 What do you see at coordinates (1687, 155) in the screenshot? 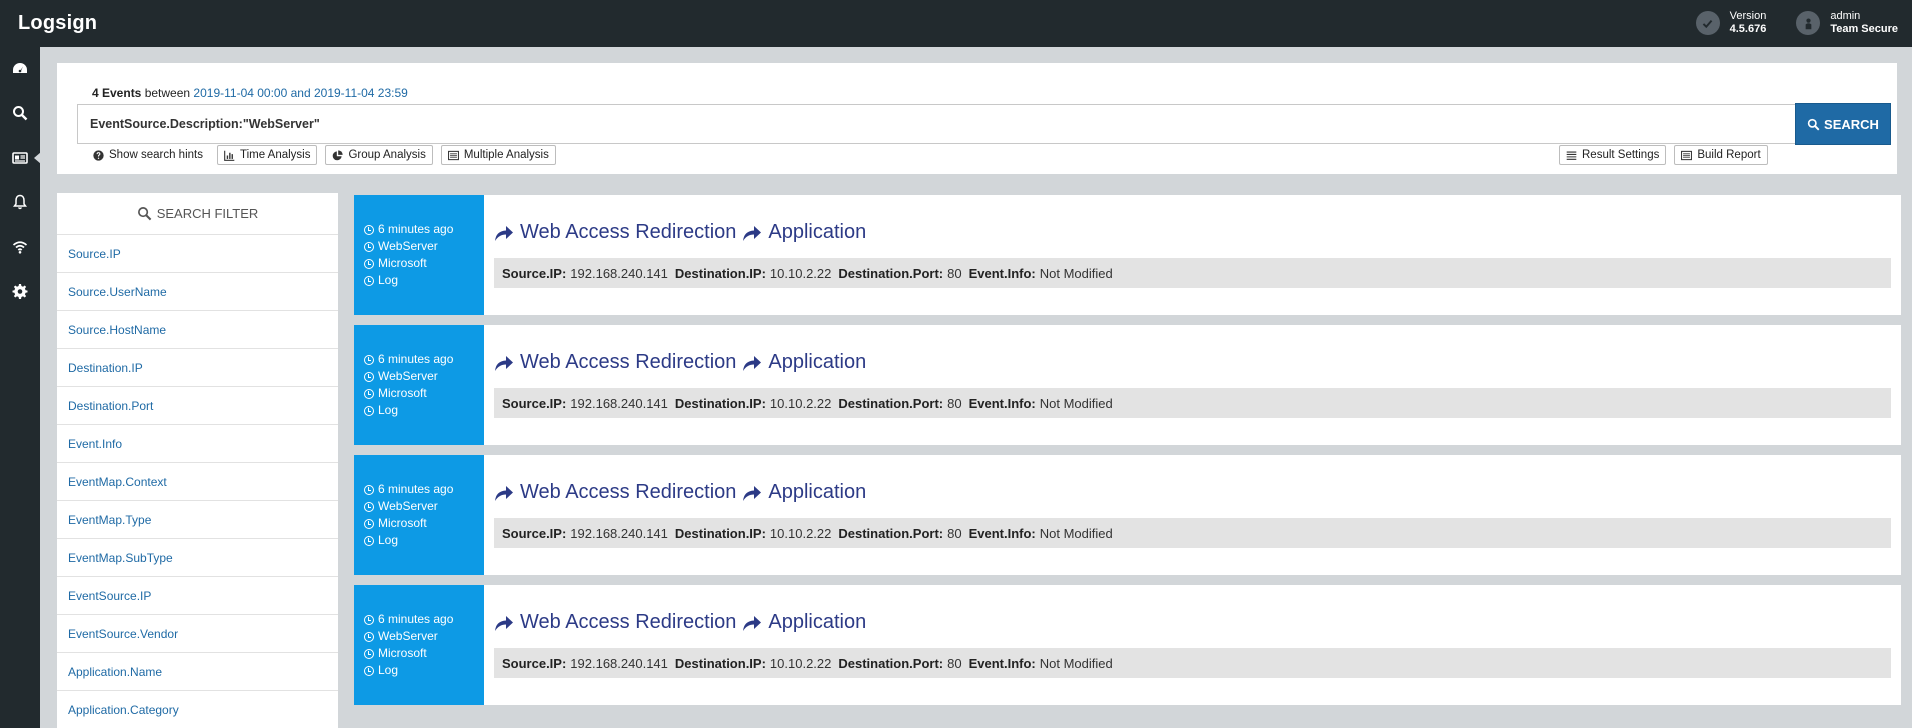
I see `list-alt-icon` at bounding box center [1687, 155].